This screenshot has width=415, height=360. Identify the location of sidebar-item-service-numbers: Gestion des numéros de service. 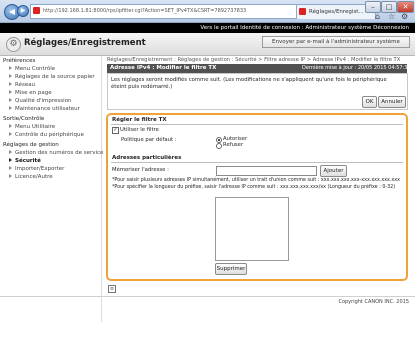
(56, 153).